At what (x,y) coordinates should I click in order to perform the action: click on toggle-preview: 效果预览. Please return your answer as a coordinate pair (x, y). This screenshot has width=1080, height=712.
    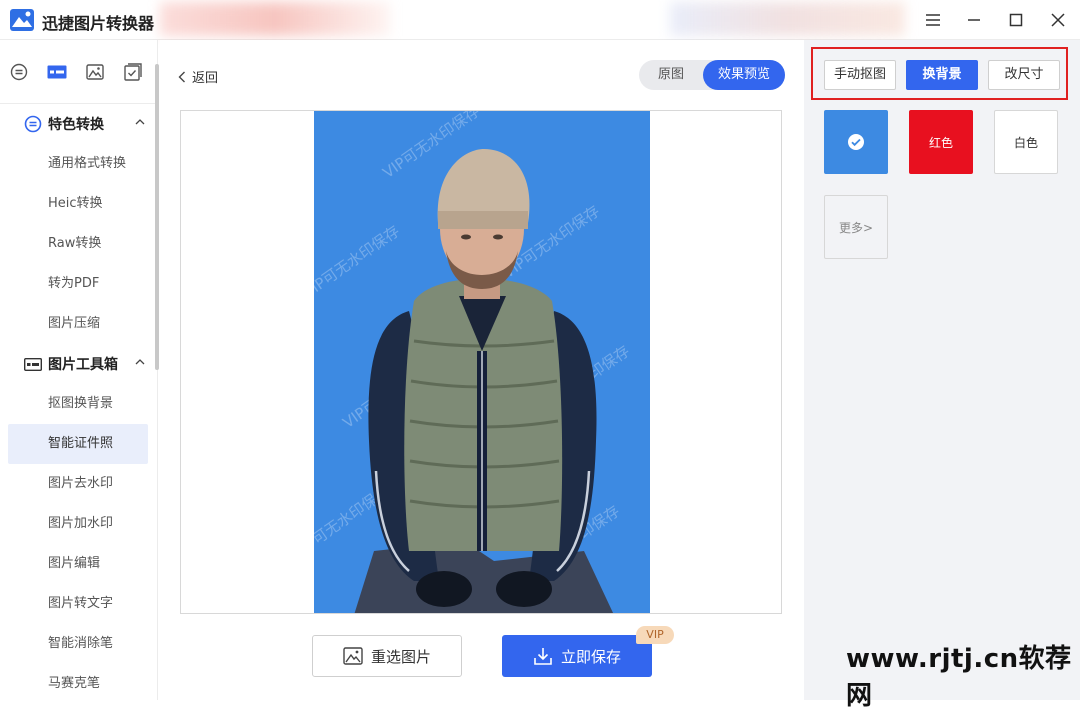
    Looking at the image, I should click on (744, 75).